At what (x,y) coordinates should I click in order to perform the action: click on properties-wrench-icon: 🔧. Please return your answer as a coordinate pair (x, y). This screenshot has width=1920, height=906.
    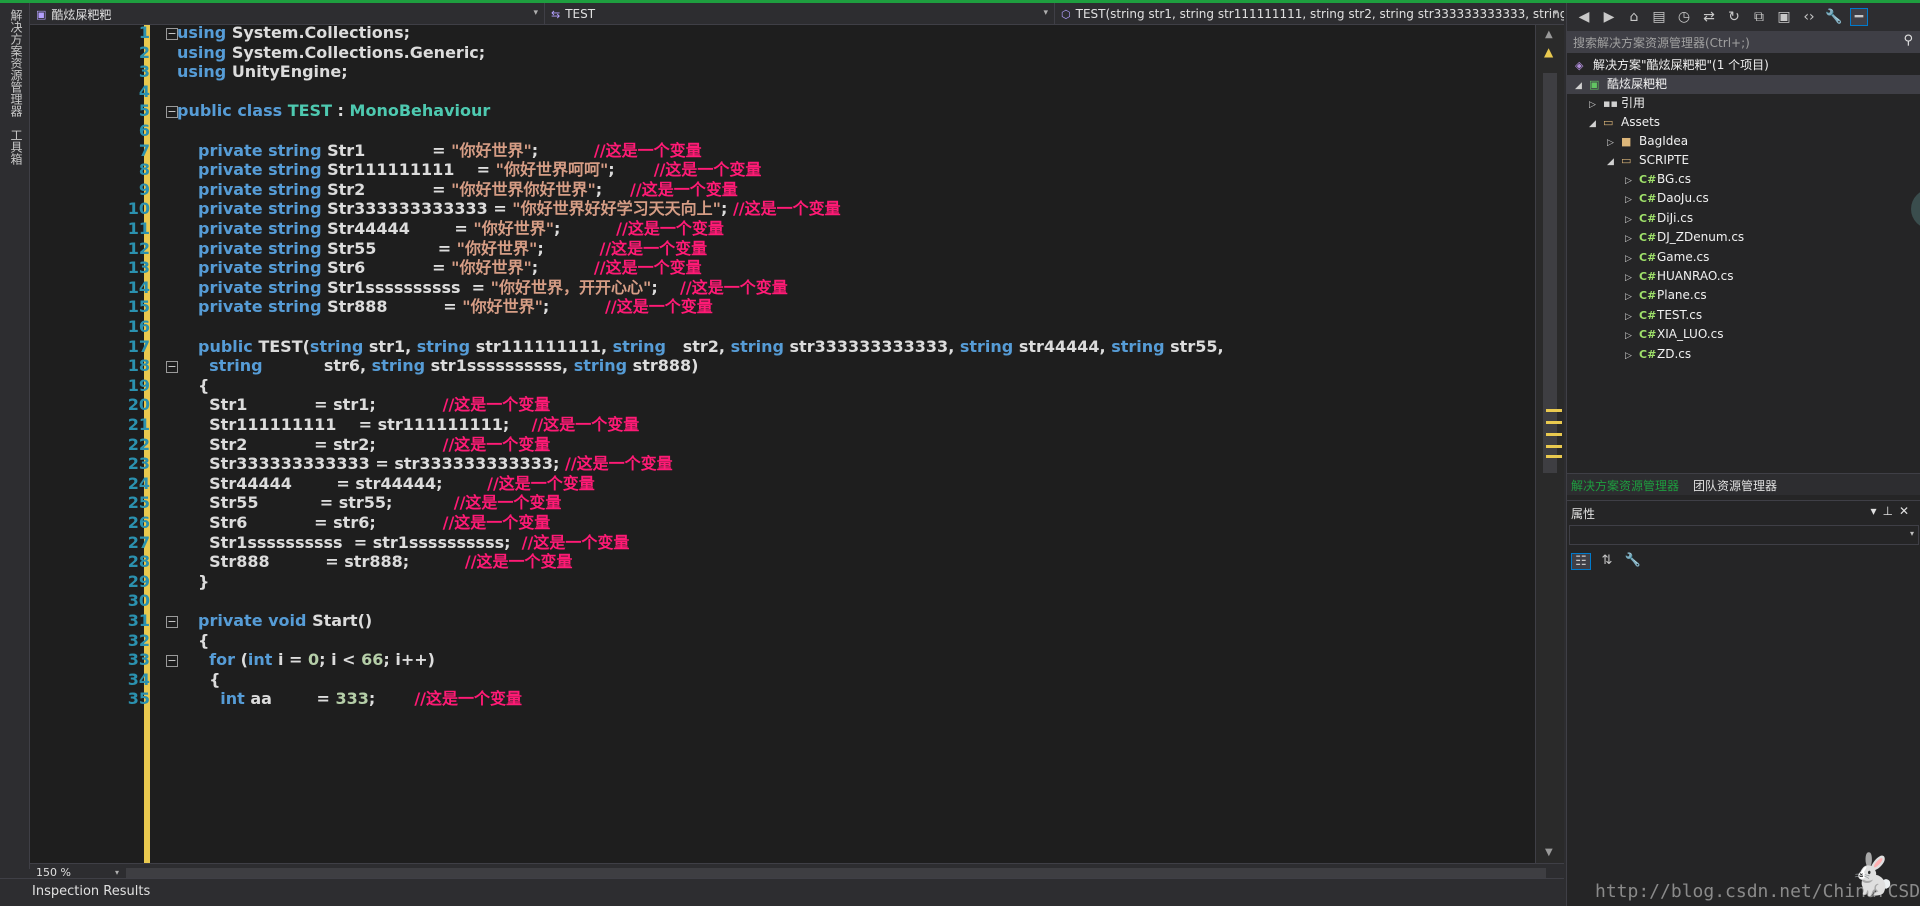
    Looking at the image, I should click on (1834, 17).